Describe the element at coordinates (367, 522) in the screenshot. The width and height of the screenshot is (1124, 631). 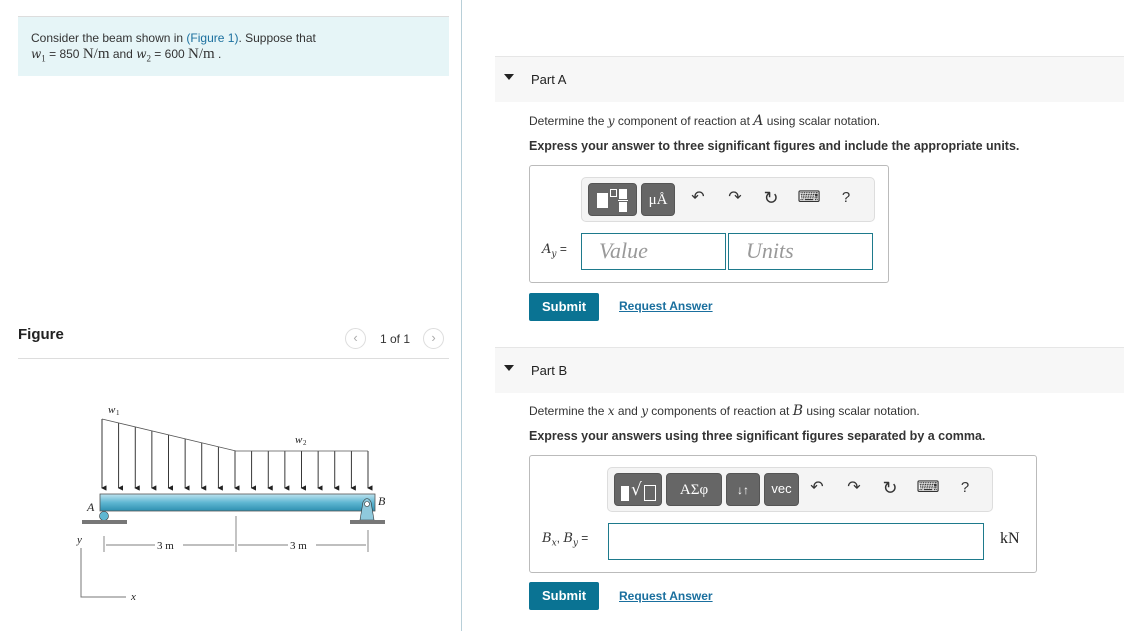
I see `ground-b` at that location.